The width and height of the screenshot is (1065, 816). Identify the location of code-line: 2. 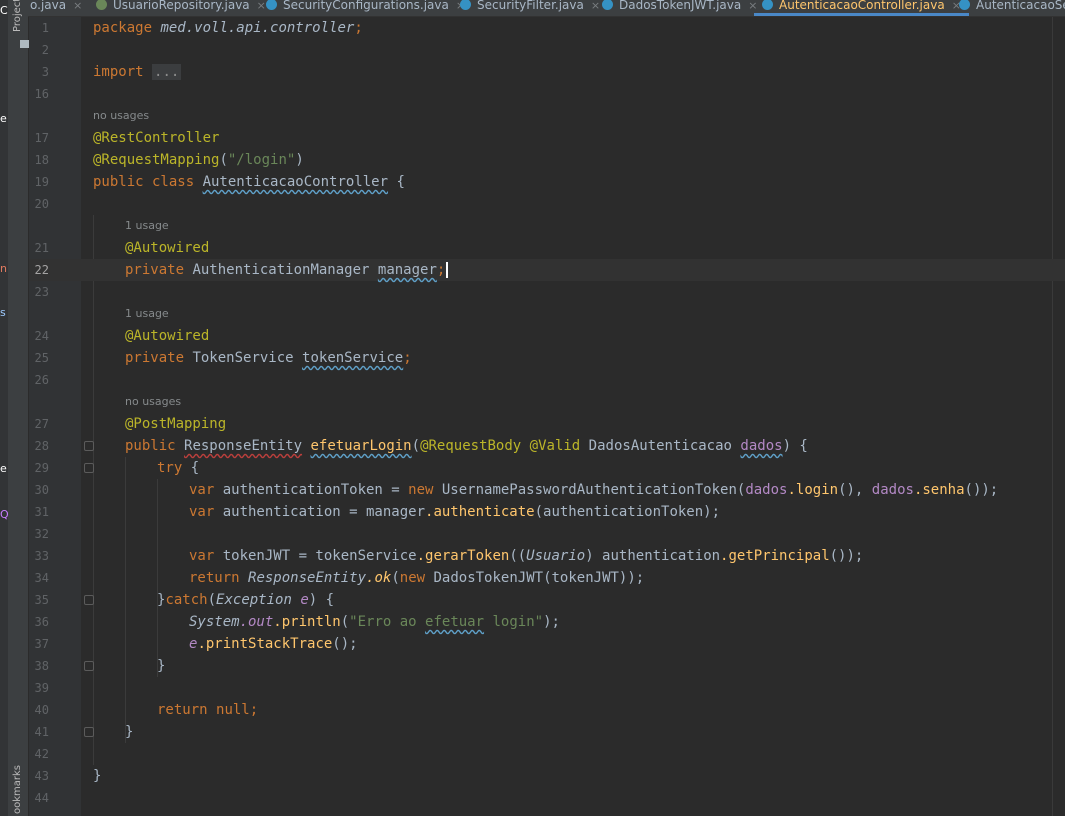
(547, 50).